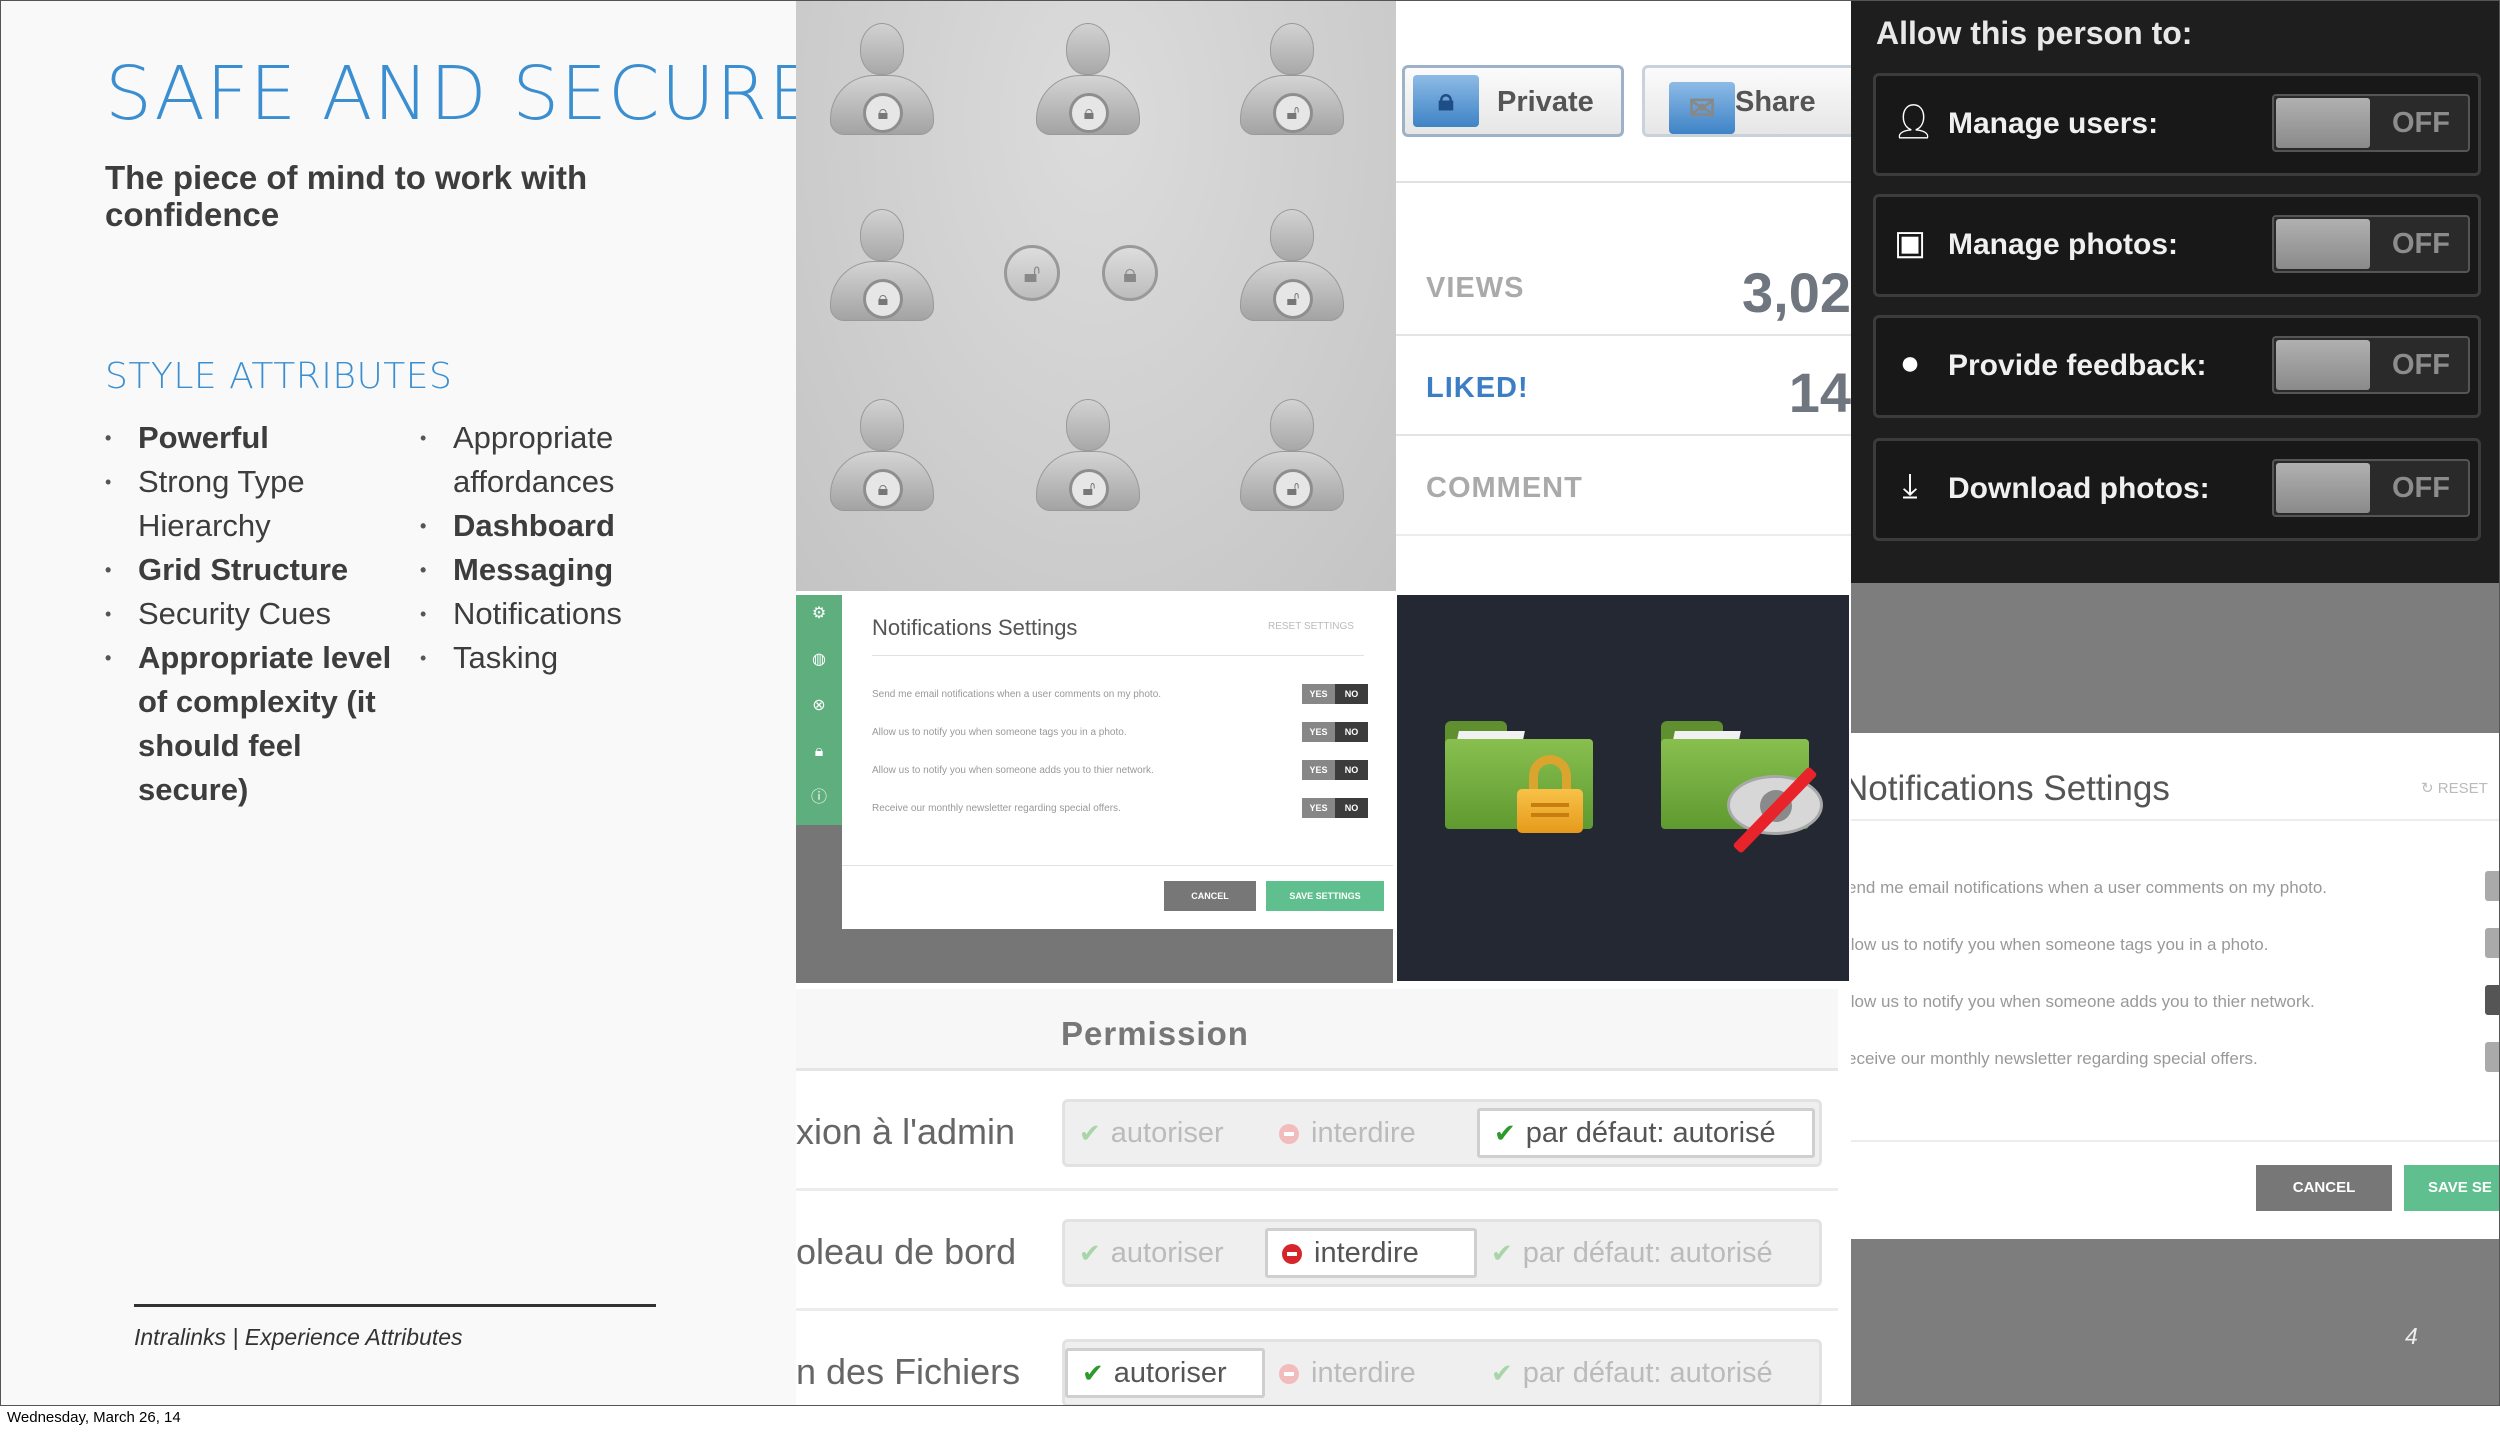 The width and height of the screenshot is (2500, 1432). I want to click on permission-row-provide-feedback: ● Provide feedback: OFF, so click(2177, 366).